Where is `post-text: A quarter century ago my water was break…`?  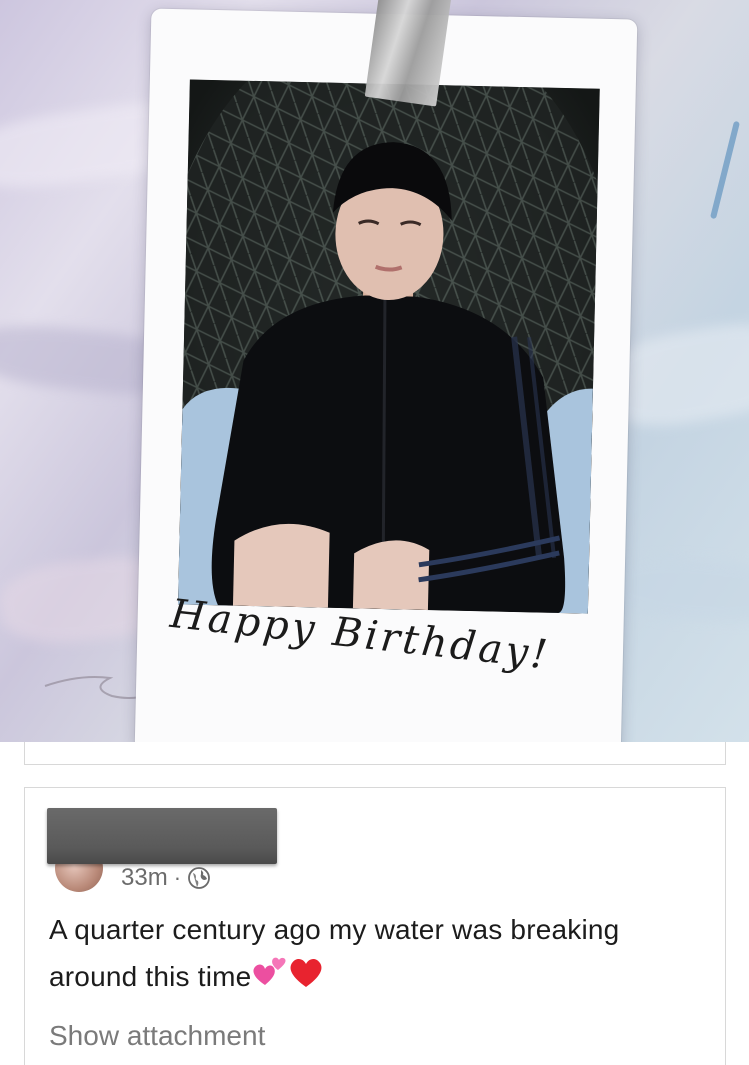 post-text: A quarter century ago my water was break… is located at coordinates (379, 955).